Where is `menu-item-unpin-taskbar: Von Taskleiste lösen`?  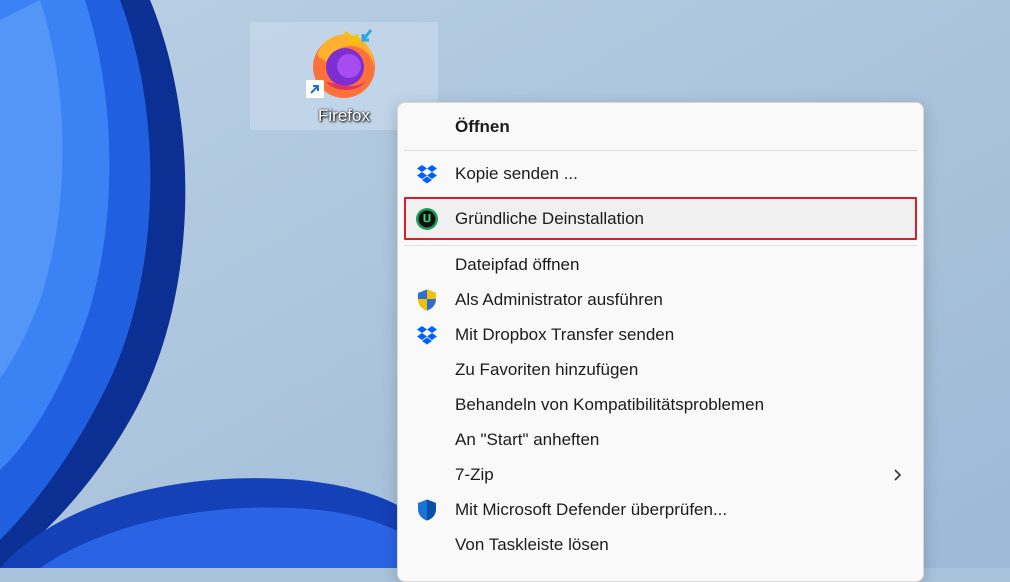
menu-item-unpin-taskbar: Von Taskleiste lösen is located at coordinates (660, 545).